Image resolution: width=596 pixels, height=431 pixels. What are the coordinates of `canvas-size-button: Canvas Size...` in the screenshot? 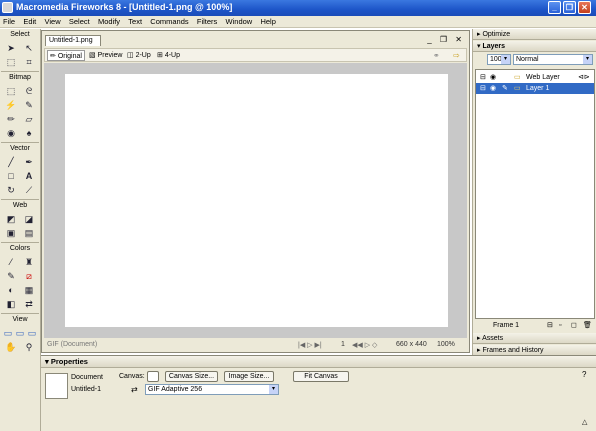 It's located at (191, 376).